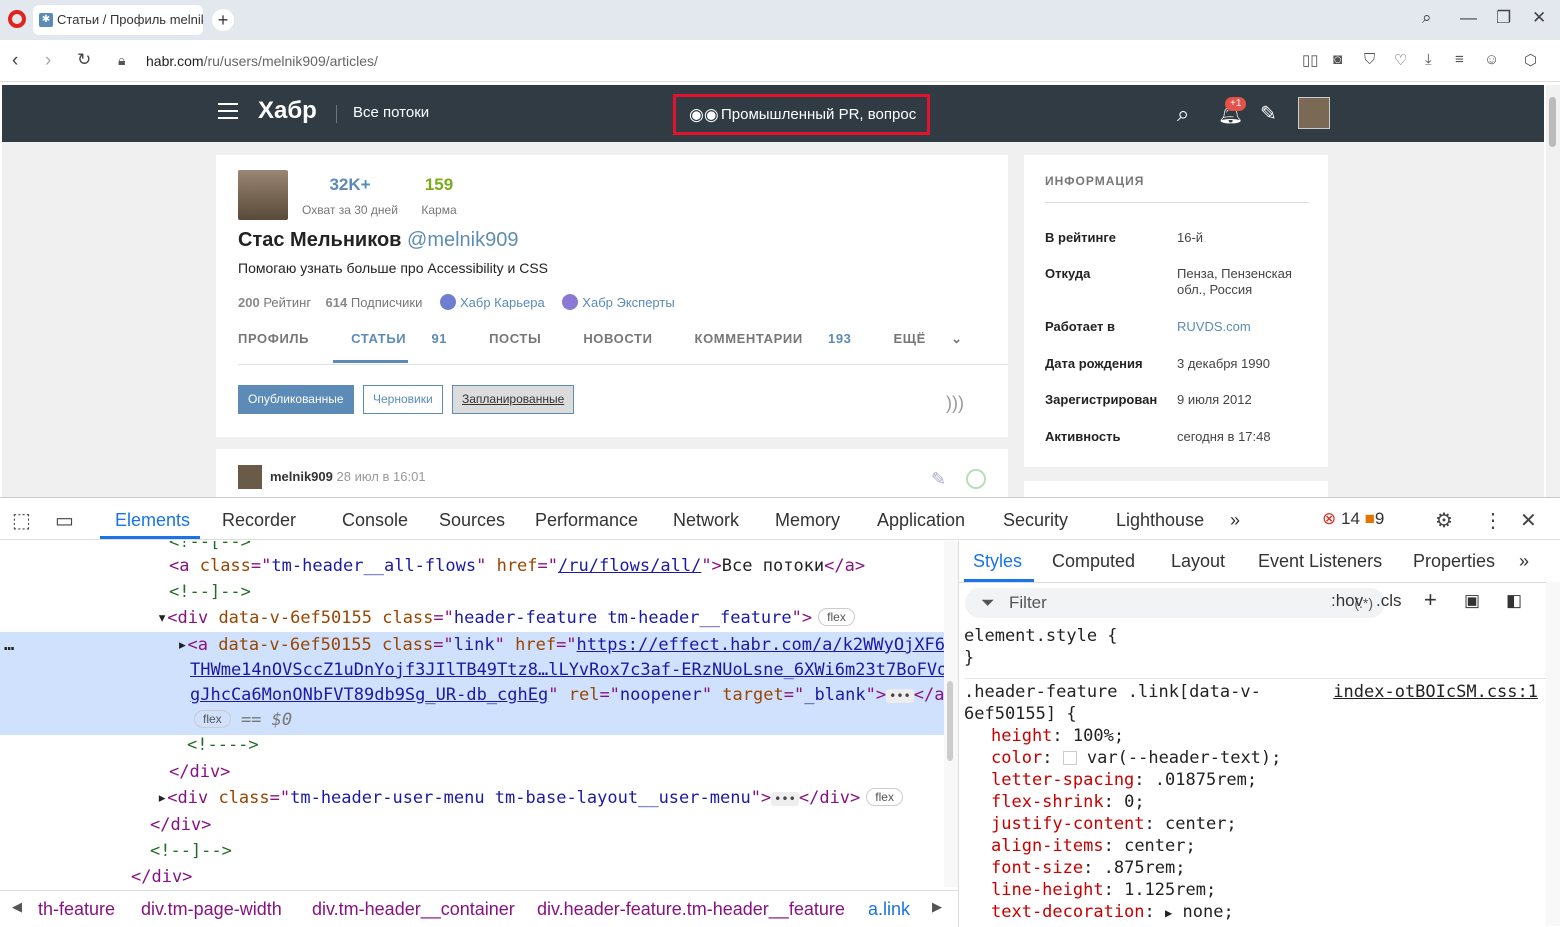 The image size is (1560, 927). What do you see at coordinates (296, 399) in the screenshot?
I see `filter-published-button: Опубликованные` at bounding box center [296, 399].